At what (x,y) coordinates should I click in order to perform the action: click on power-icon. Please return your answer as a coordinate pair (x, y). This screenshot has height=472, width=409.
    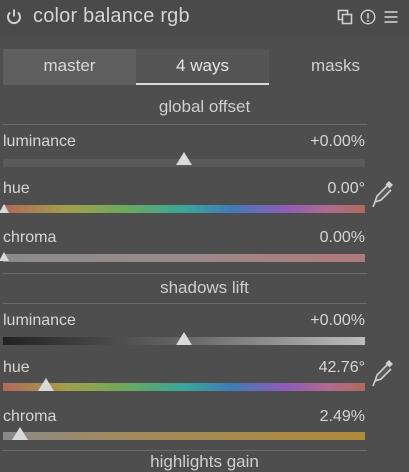
    Looking at the image, I should click on (14, 17).